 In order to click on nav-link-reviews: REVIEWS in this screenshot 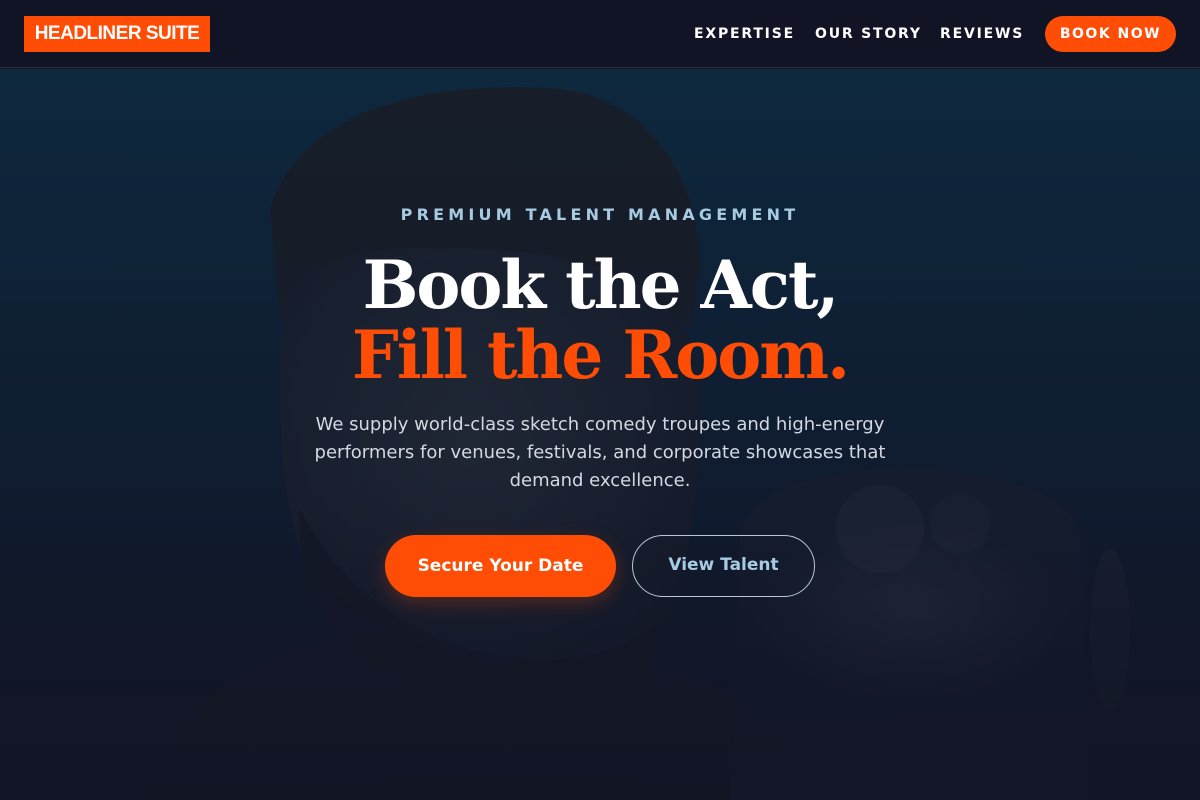, I will do `click(982, 34)`.